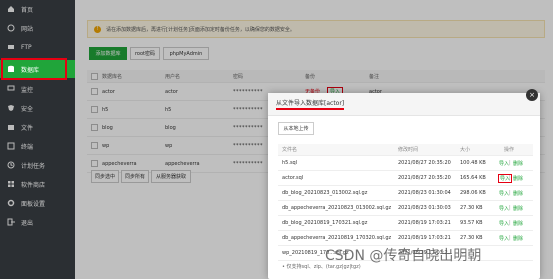 The width and height of the screenshot is (553, 279). What do you see at coordinates (27, 29) in the screenshot?
I see `sidebar-item-label: 网站` at bounding box center [27, 29].